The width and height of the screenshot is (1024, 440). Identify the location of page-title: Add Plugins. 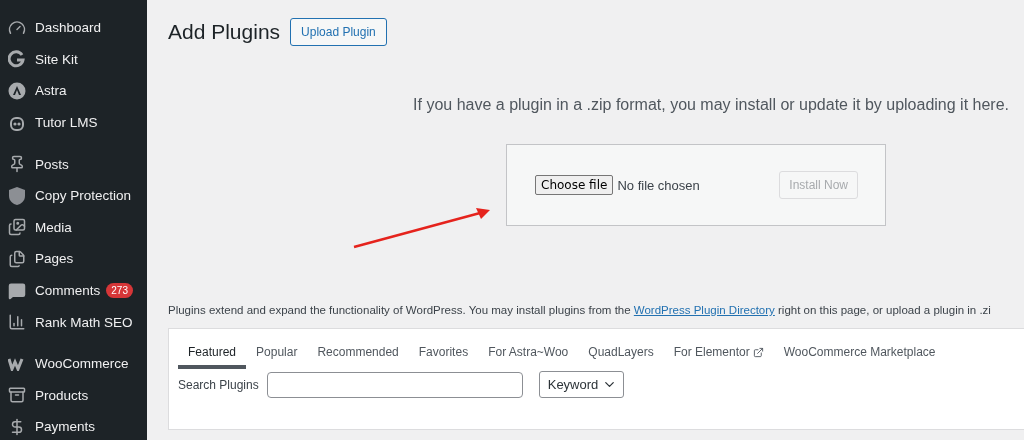
(224, 32).